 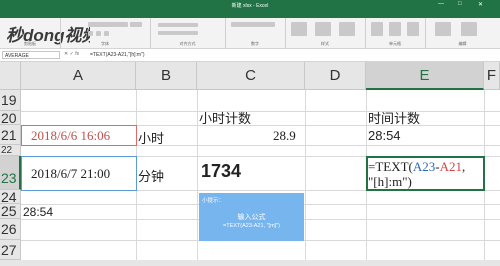 I want to click on underline-icon, so click(x=106, y=33).